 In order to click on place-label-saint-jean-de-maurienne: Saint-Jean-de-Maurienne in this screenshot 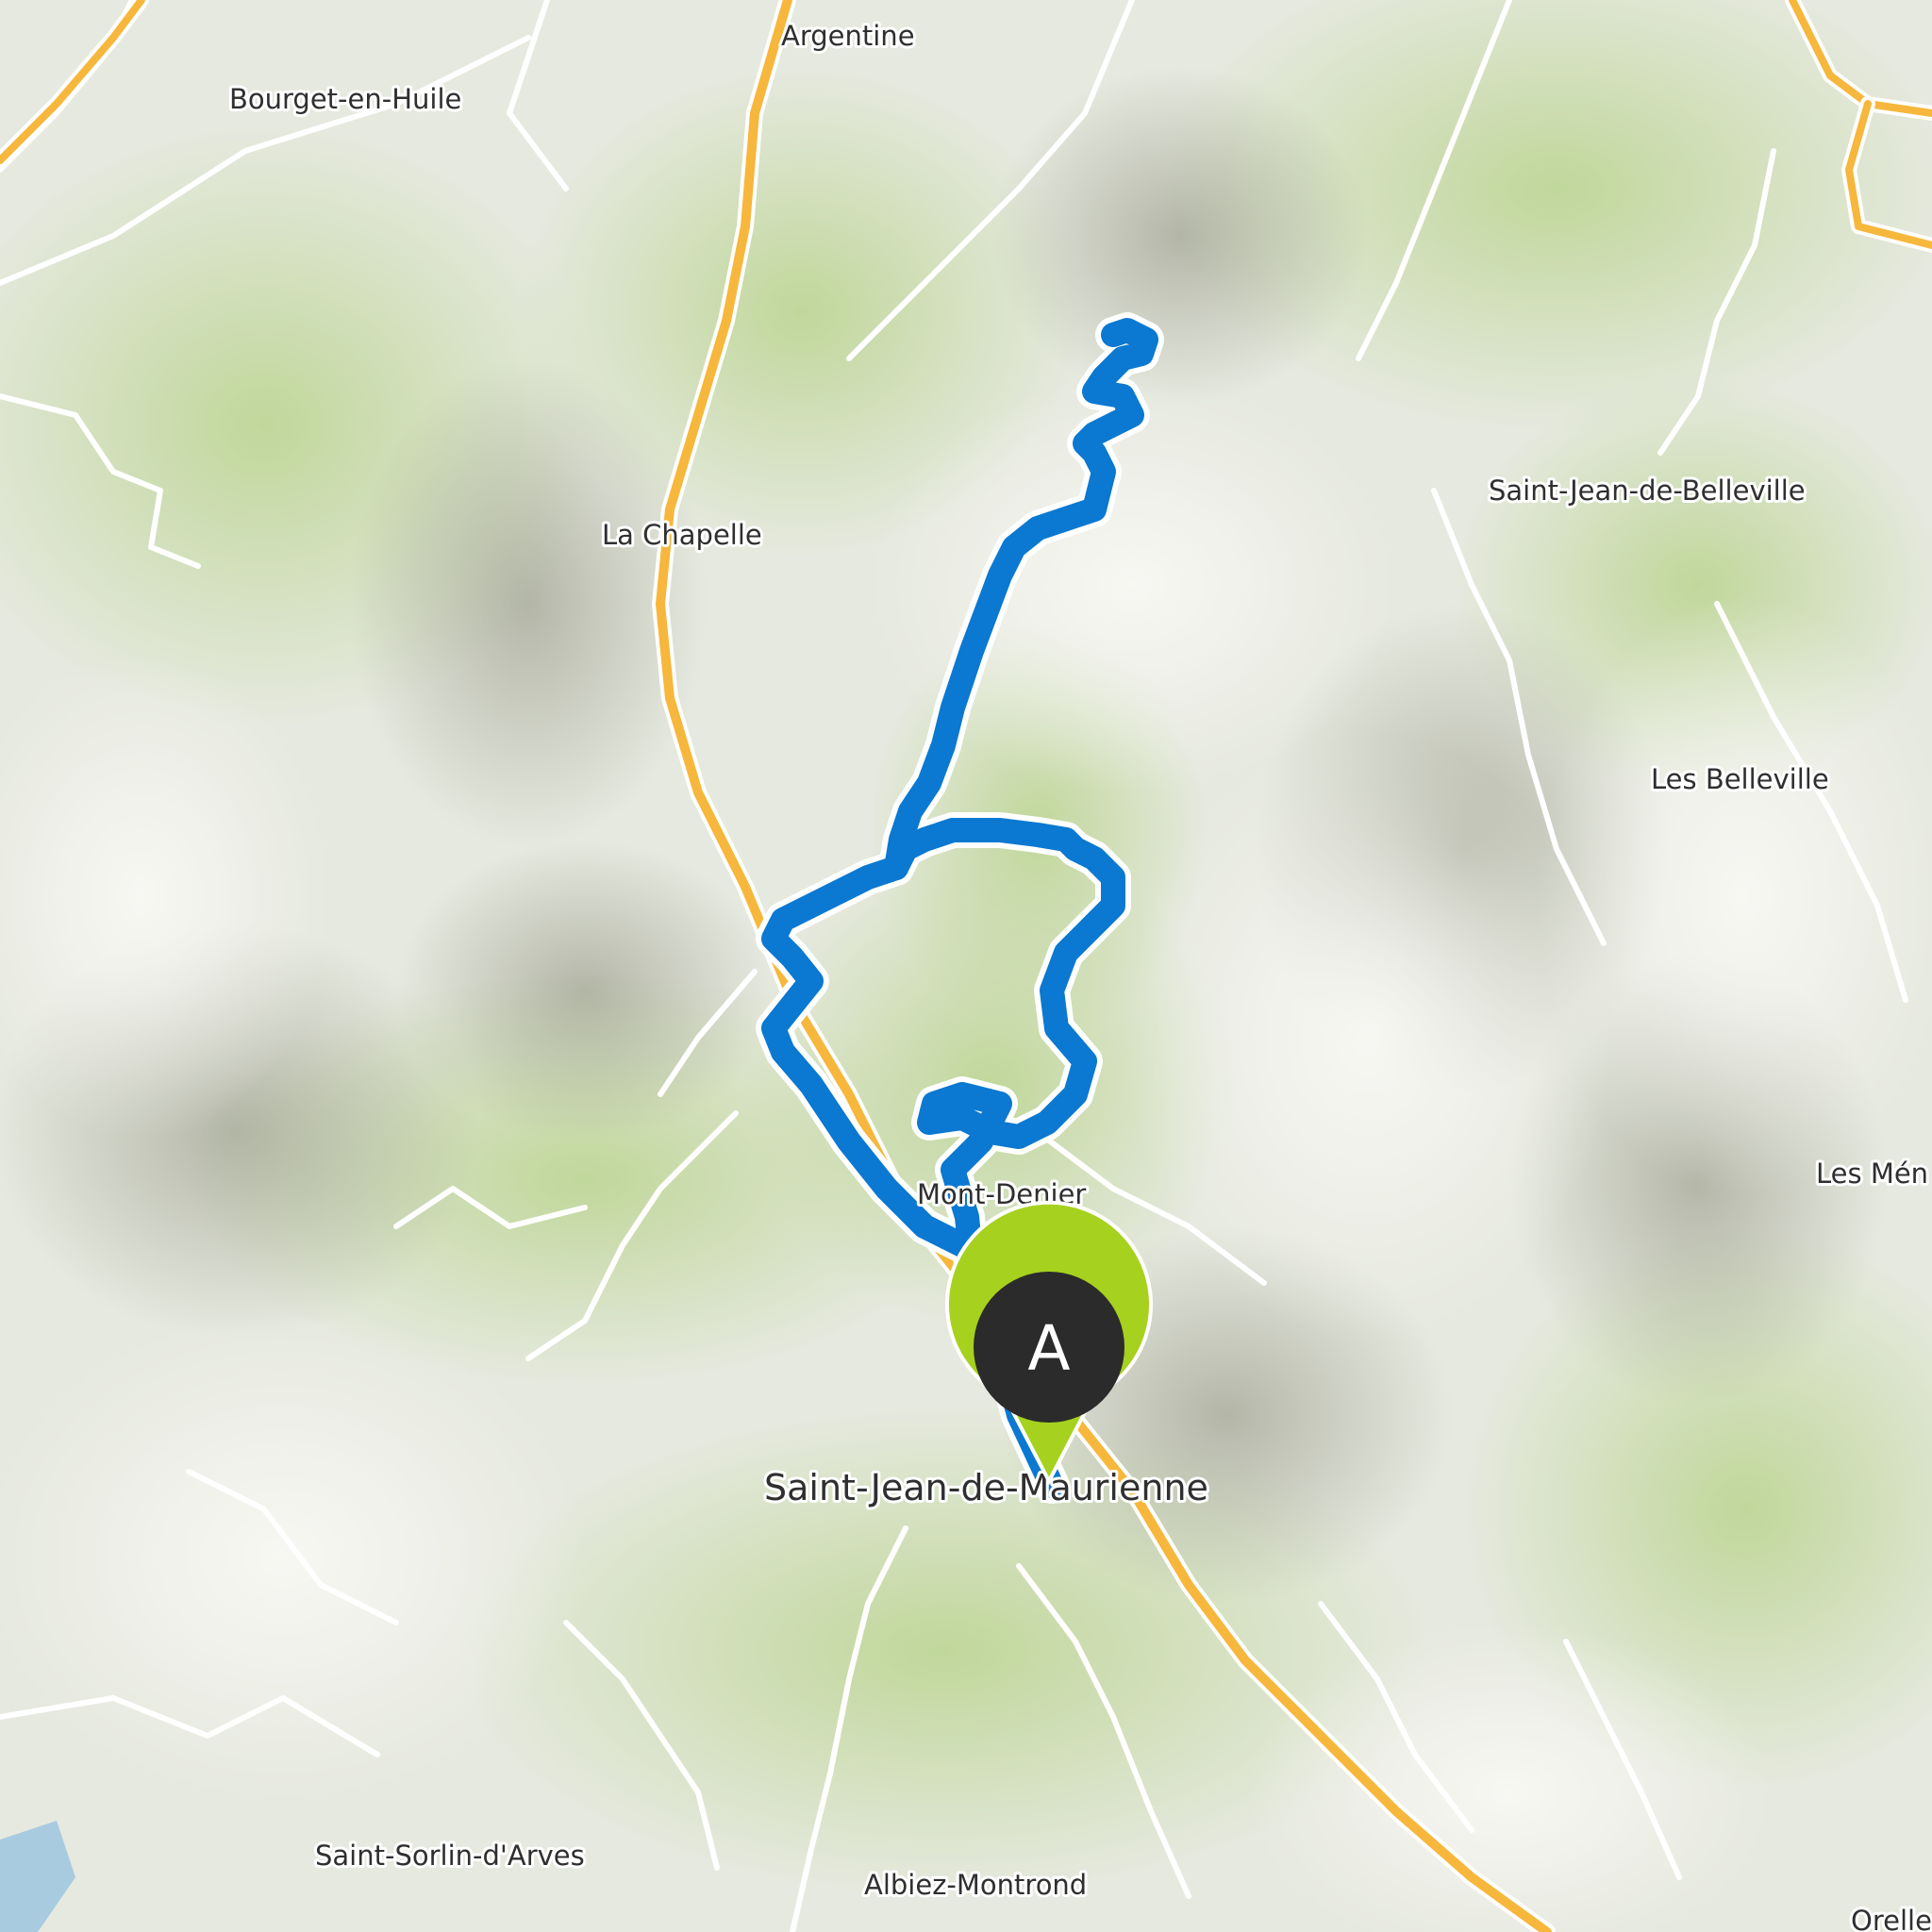, I will do `click(986, 1488)`.